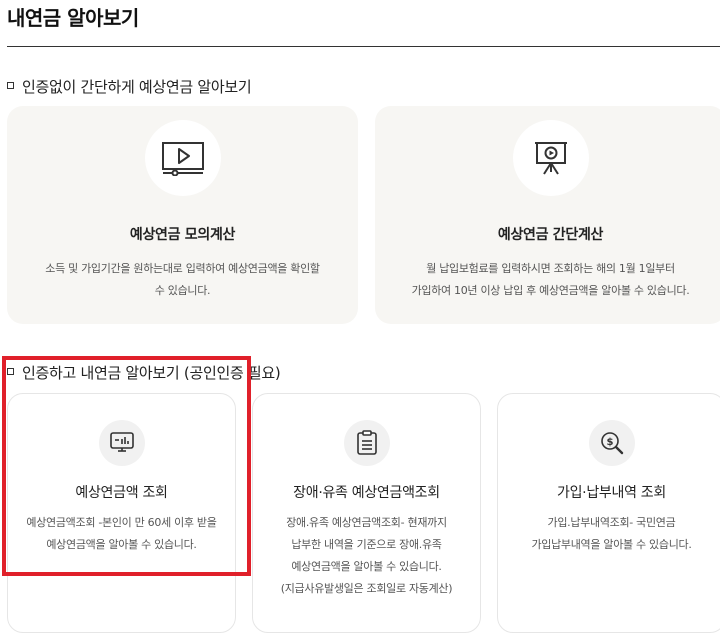  I want to click on card-title: 장애·유족 예상연금액조회, so click(366, 493).